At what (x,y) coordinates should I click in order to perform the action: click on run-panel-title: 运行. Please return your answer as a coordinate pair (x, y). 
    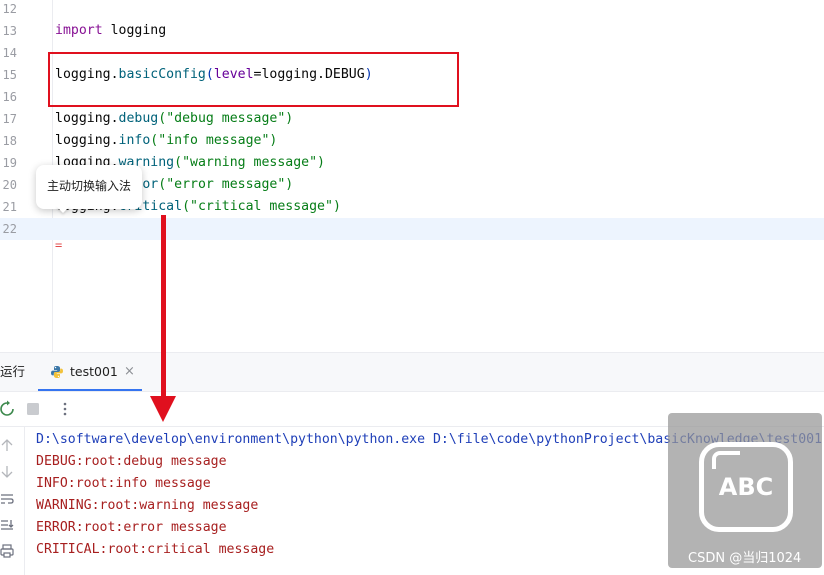
    Looking at the image, I should click on (13, 371).